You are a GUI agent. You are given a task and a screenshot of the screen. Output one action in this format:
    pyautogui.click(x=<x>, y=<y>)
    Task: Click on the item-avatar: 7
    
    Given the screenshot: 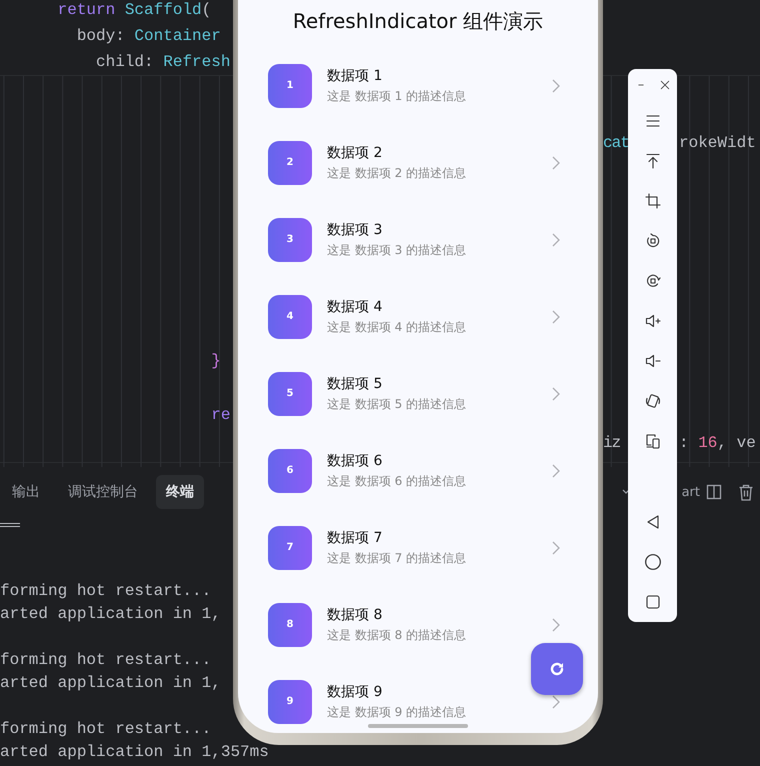 What is the action you would take?
    pyautogui.click(x=290, y=548)
    